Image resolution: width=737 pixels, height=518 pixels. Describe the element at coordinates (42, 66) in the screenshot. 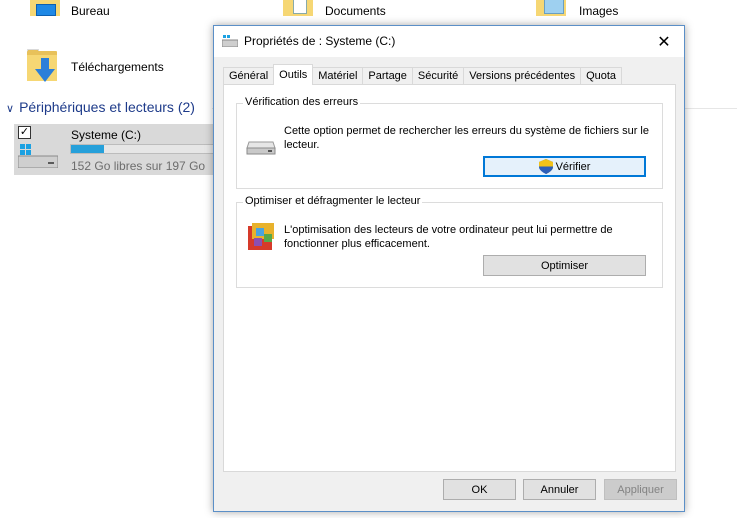

I see `downloads-folder-icon` at that location.